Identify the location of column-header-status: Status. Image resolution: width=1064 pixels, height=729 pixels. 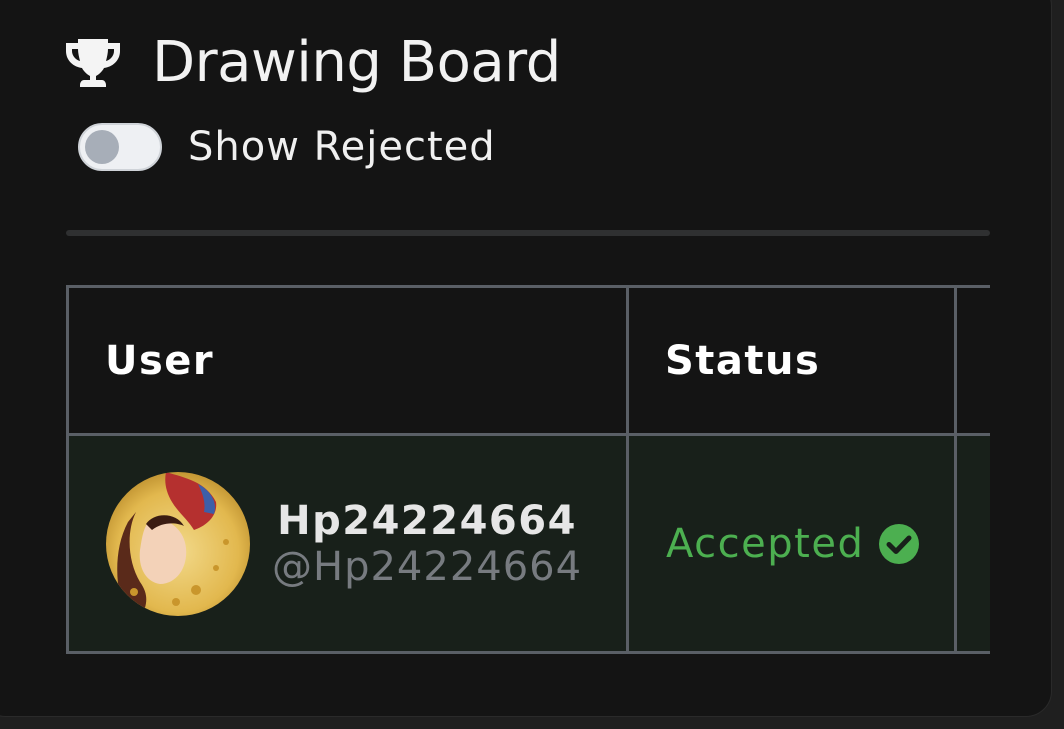
(791, 360).